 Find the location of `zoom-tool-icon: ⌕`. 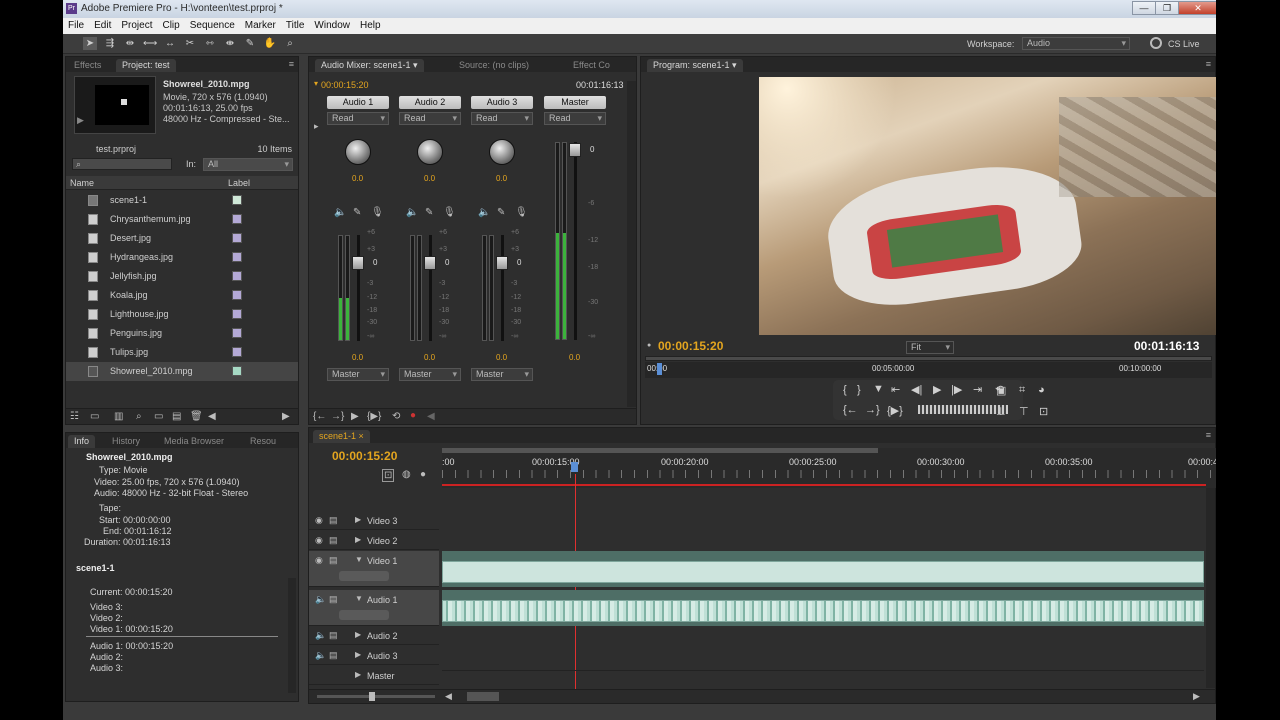

zoom-tool-icon: ⌕ is located at coordinates (290, 43).